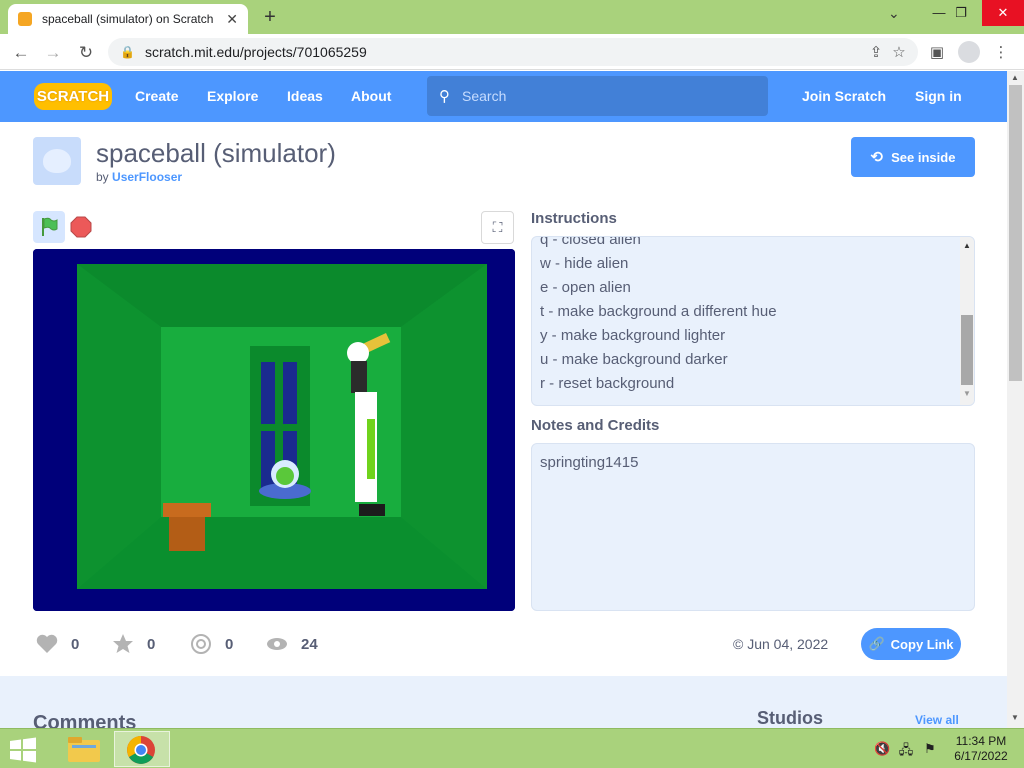 This screenshot has height=768, width=1024. I want to click on instruction-line: u - make background darker, so click(634, 359).